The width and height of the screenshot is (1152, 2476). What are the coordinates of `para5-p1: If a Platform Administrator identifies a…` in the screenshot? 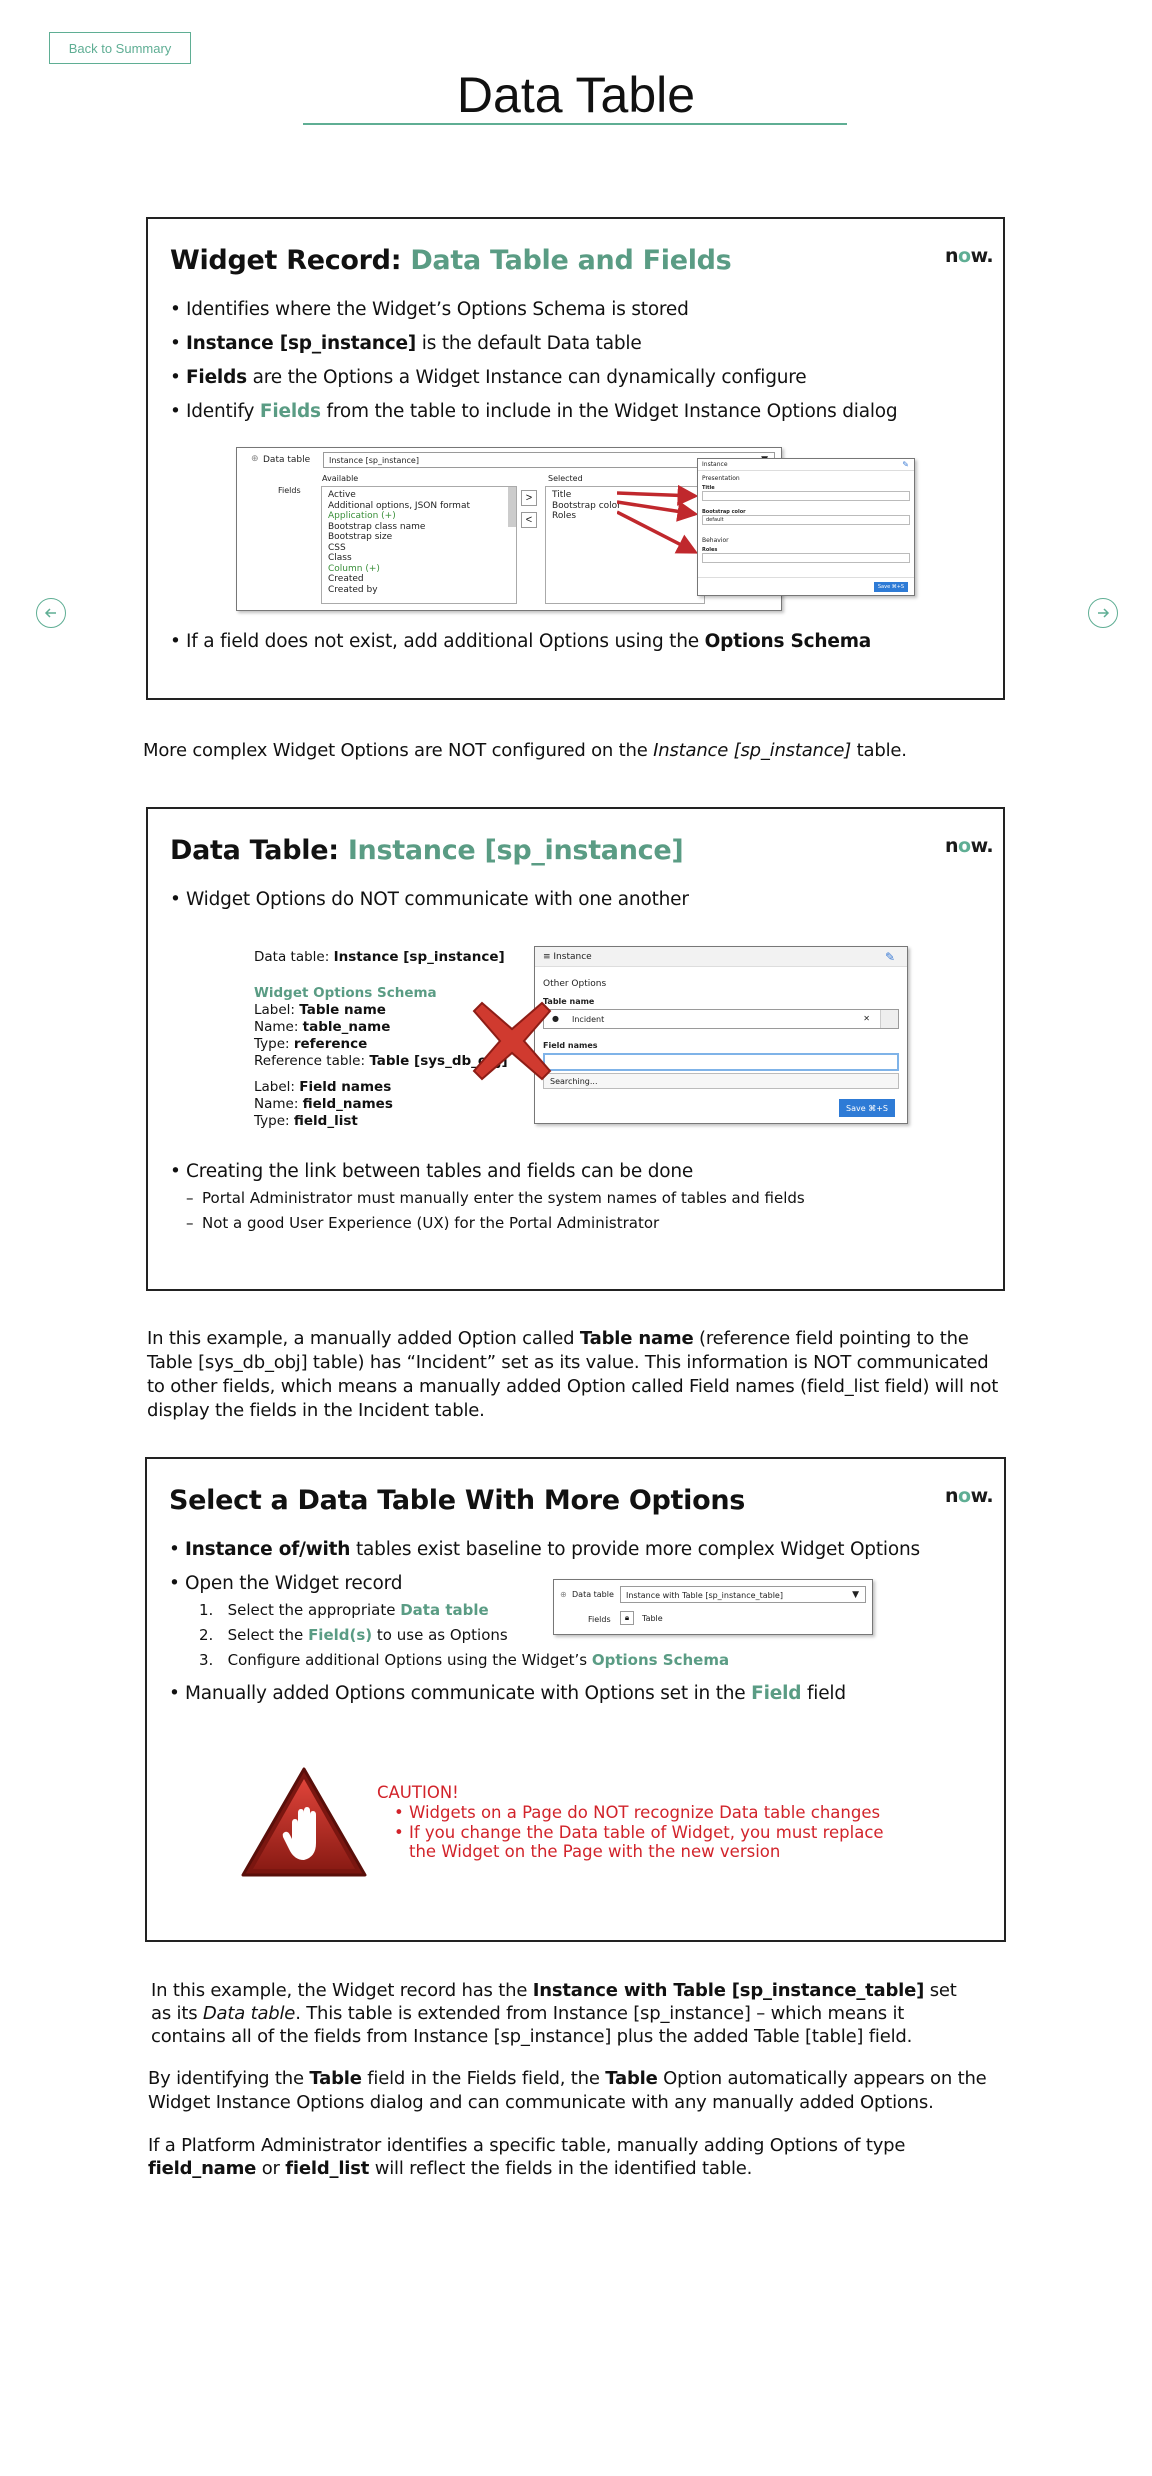 It's located at (527, 2145).